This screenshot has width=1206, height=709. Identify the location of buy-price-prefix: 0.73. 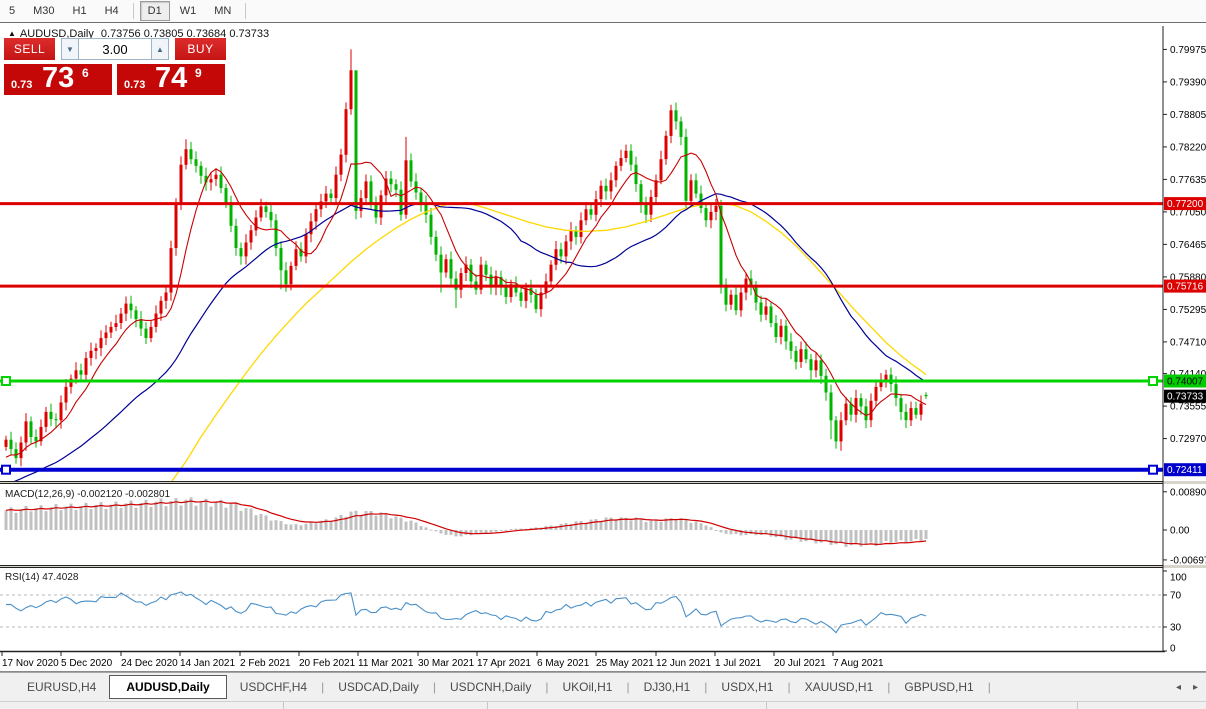
(135, 85).